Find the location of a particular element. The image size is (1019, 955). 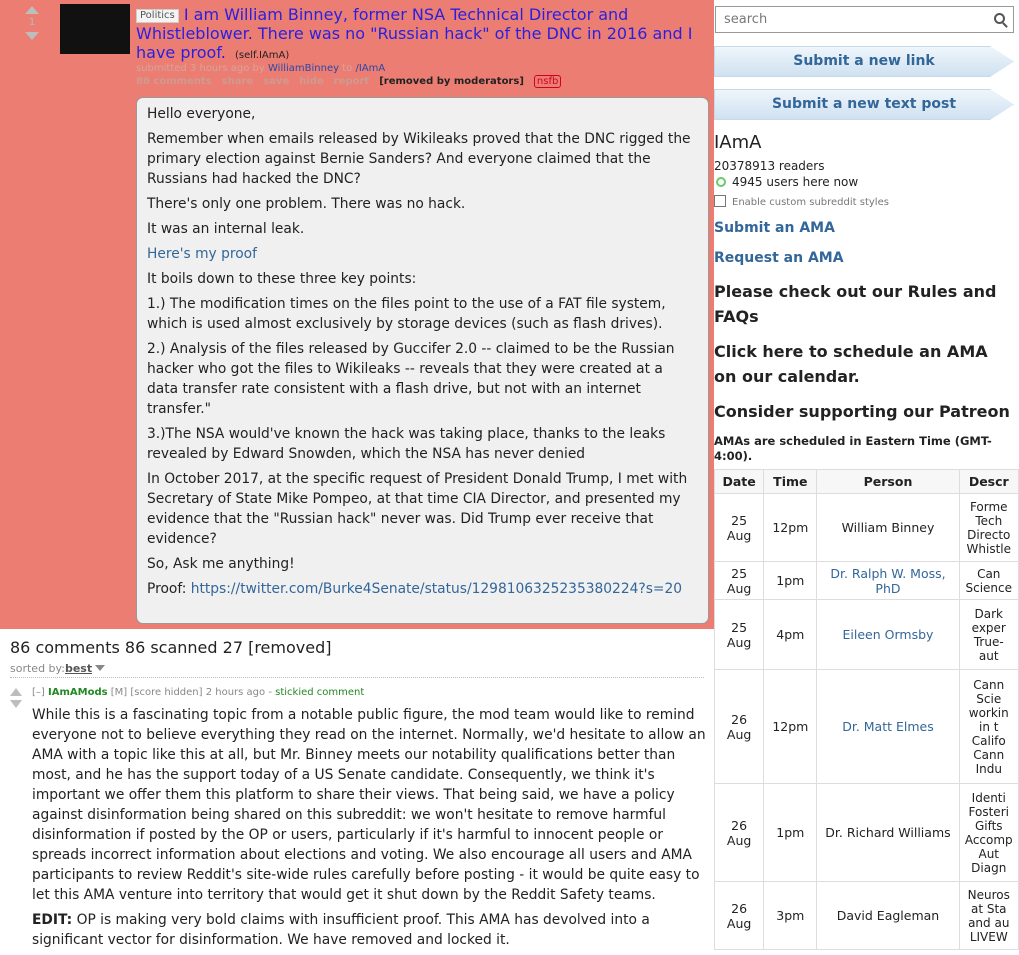

post-author: WilliamBinney is located at coordinates (303, 68).